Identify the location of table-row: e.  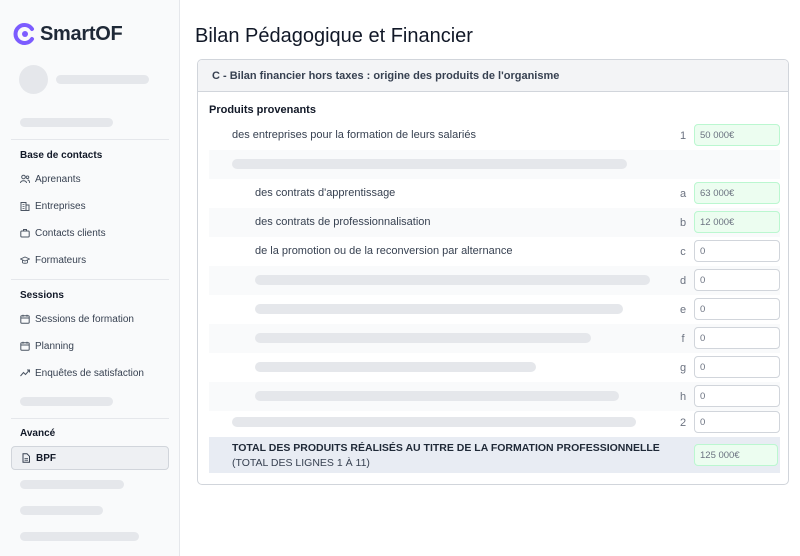
(494, 309).